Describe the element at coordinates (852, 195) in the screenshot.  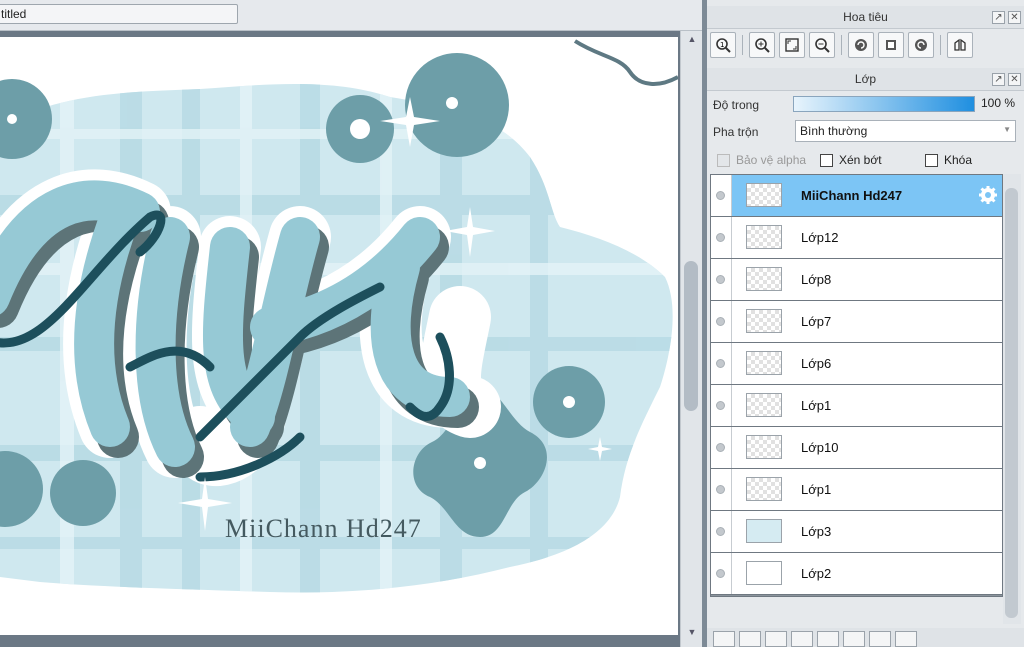
I see `layer-name: MiiChann Hd247` at that location.